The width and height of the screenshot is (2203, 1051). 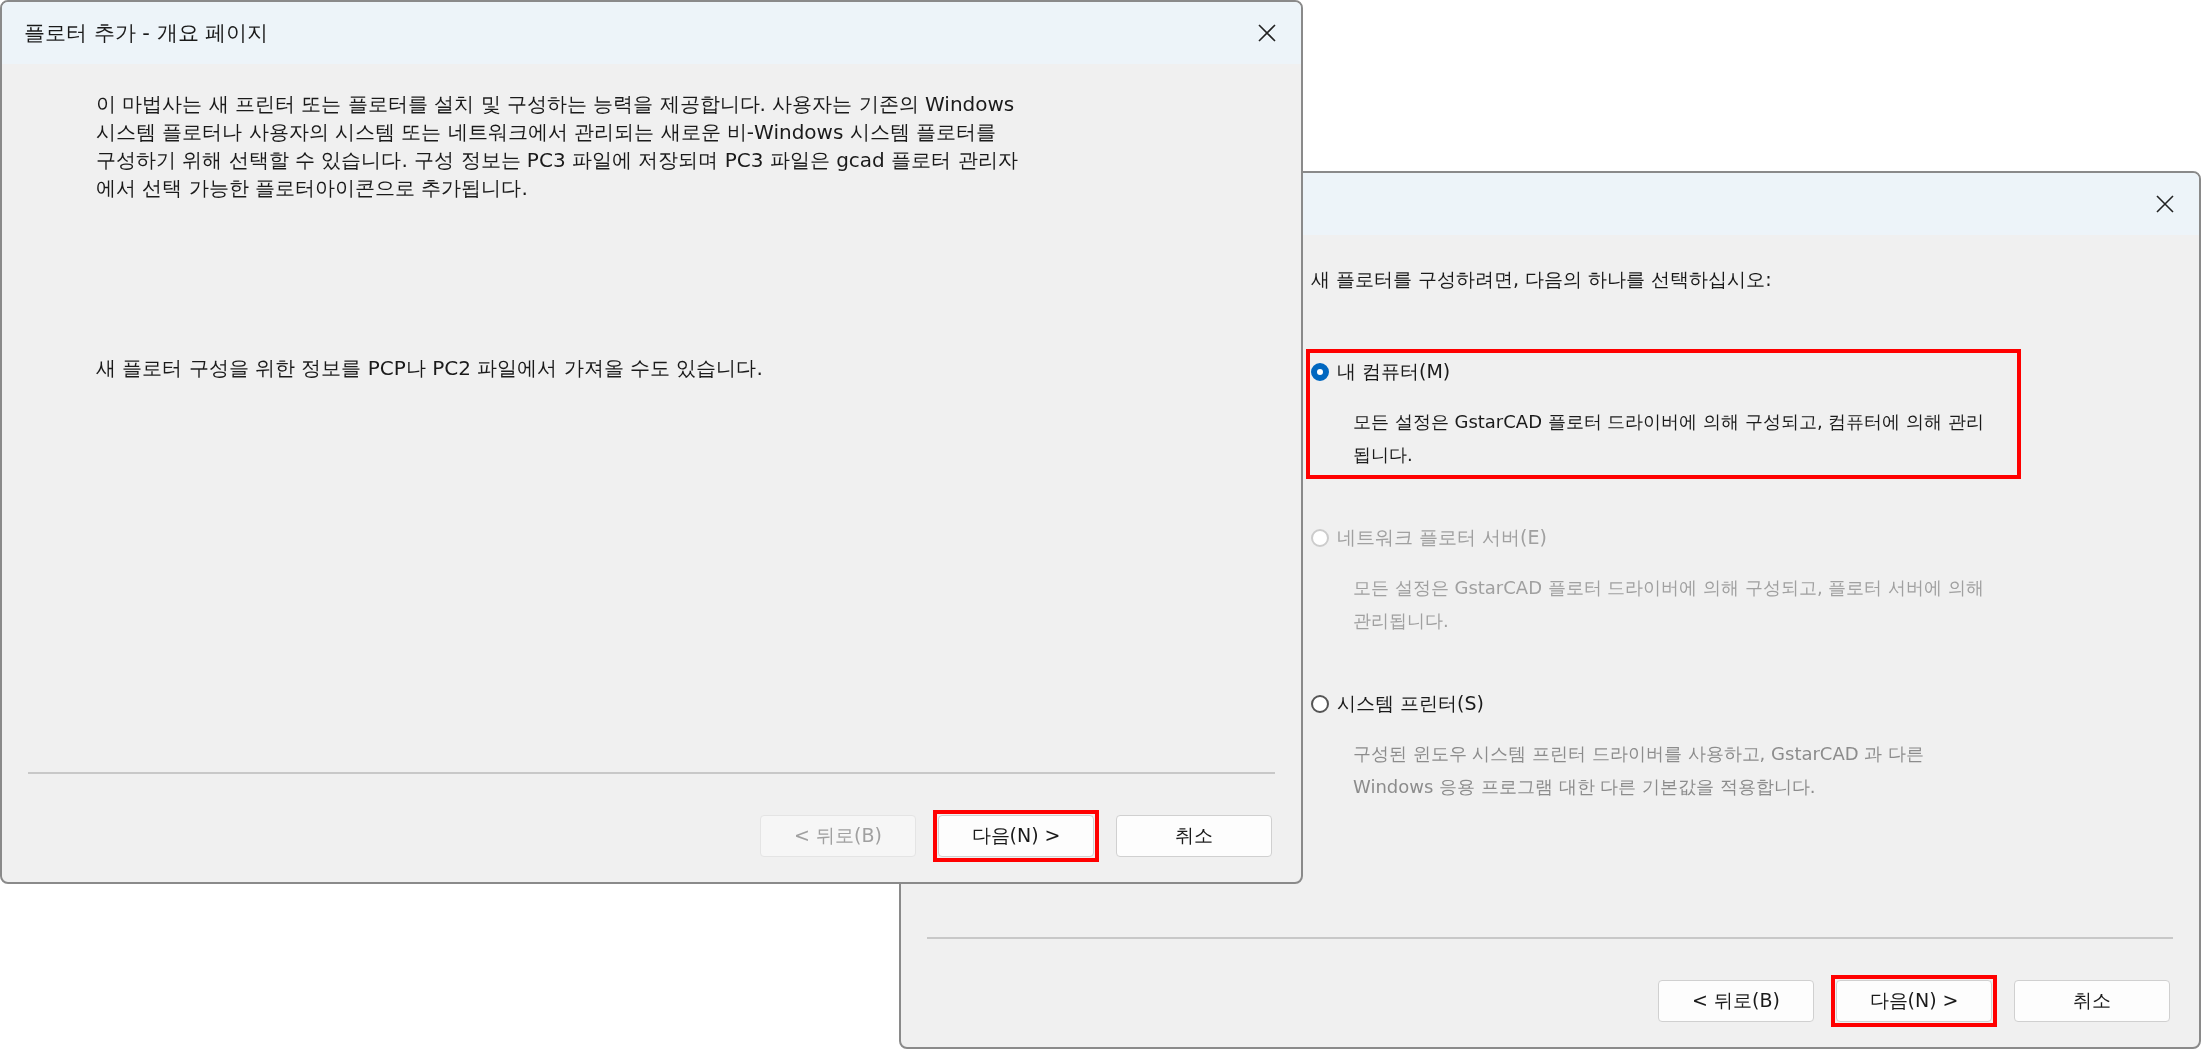 What do you see at coordinates (557, 146) in the screenshot?
I see `description-text: 이 마법사는 새 프린터 또는 플로터를 설치 및 구성하는 능력을 제공합니다. 사용자는 기존의 Windows 시스템 플로터나 사용자의 시스템 또는 네트워크에서 관리되는 새로운 비-Windows 시스템 플로터를 구성하기 위해 선택할 수 있습니다. 구성 정보는 PC3 파일에 저장되며 PC3 파일은 gcad 플로터 관리자에서 선택 가능한 플로터아이콘으로 추가됩니다.` at bounding box center [557, 146].